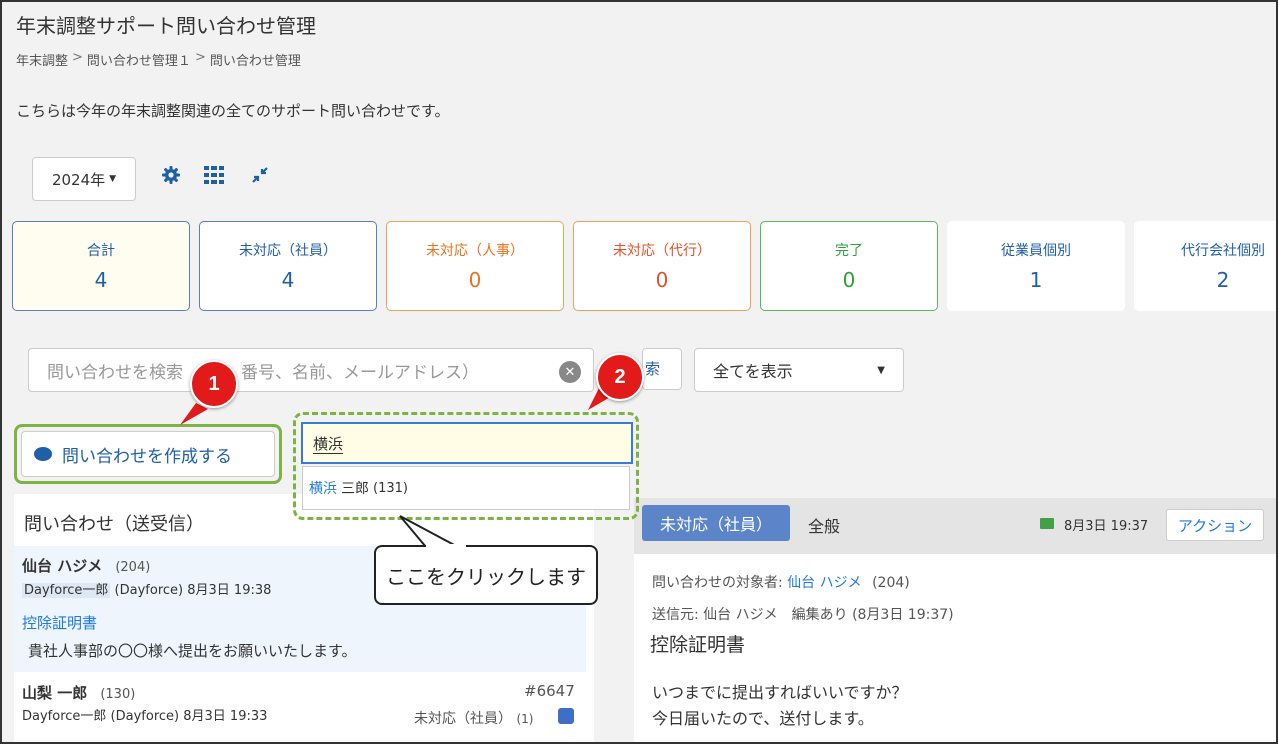  Describe the element at coordinates (1106, 526) in the screenshot. I see `detail-mail-time: 8月3日 19:37` at that location.